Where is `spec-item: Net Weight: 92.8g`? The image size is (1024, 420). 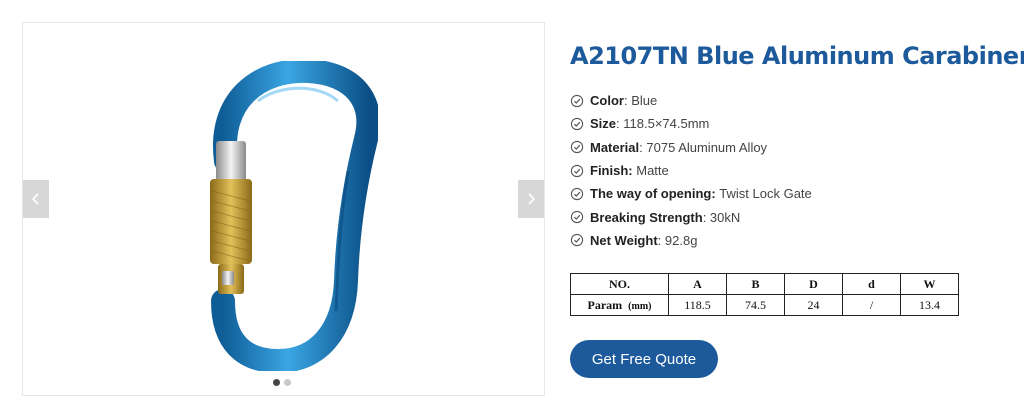 spec-item: Net Weight: 92.8g is located at coordinates (796, 240).